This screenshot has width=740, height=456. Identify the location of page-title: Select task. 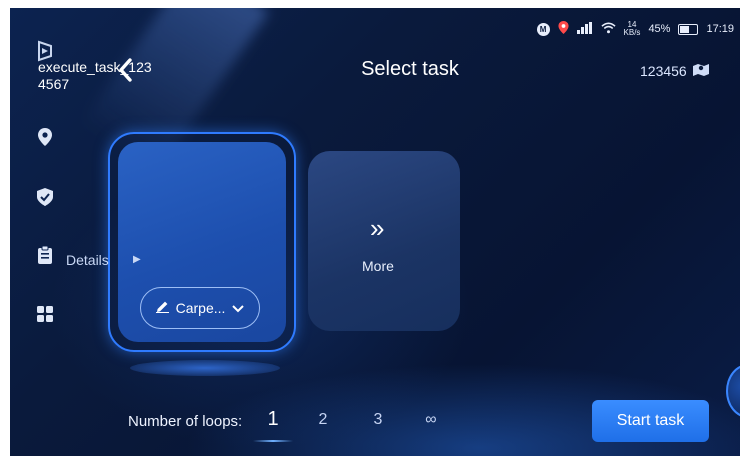
(410, 69).